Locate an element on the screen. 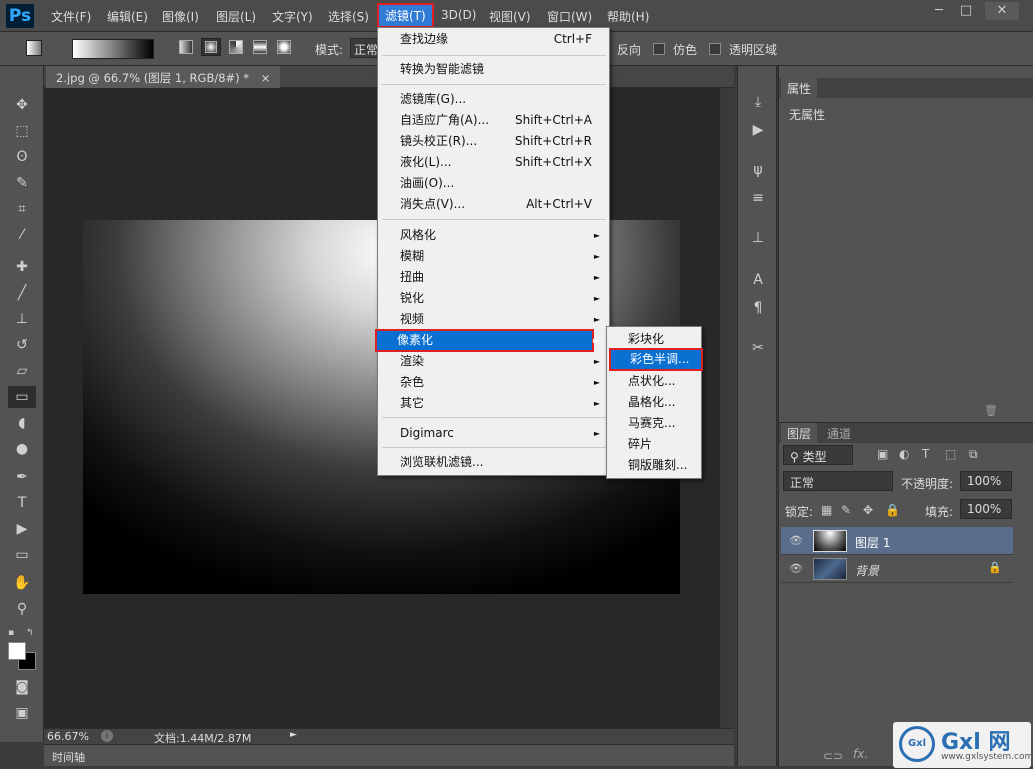 This screenshot has width=1033, height=769. layer-style-icon: fx. is located at coordinates (860, 754).